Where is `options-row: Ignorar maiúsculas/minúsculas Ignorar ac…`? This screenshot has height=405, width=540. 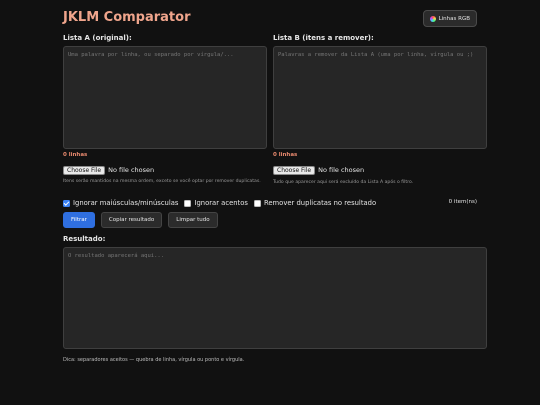
options-row: Ignorar maiúsculas/minúsculas Ignorar ac… is located at coordinates (270, 203).